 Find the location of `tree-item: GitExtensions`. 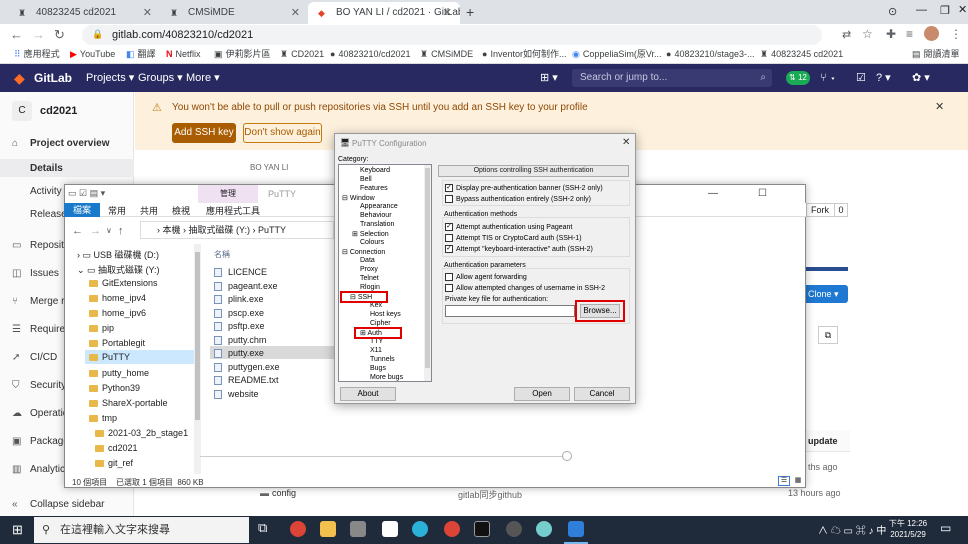

tree-item: GitExtensions is located at coordinates (123, 283).